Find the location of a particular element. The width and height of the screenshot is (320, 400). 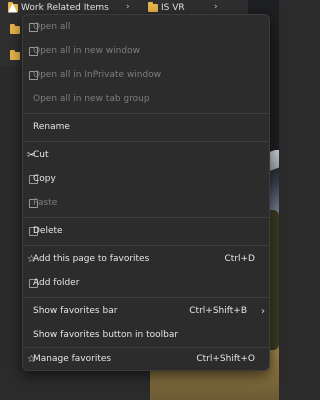

menu-item-rename: Rename is located at coordinates (146, 127).